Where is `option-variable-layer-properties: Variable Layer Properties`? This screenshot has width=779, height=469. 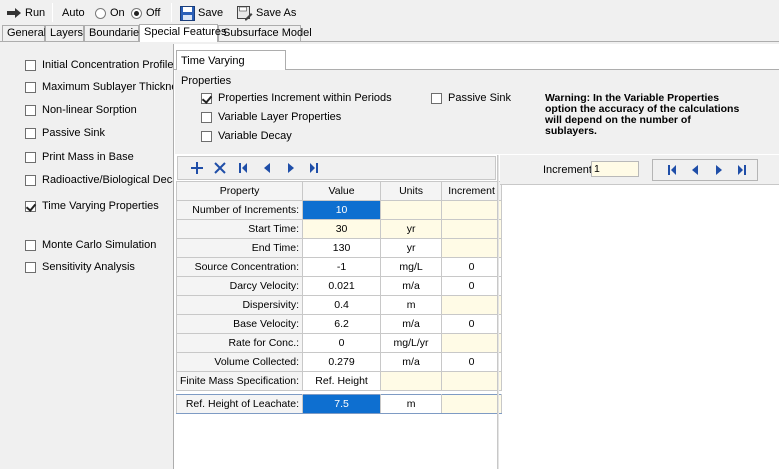 option-variable-layer-properties: Variable Layer Properties is located at coordinates (271, 117).